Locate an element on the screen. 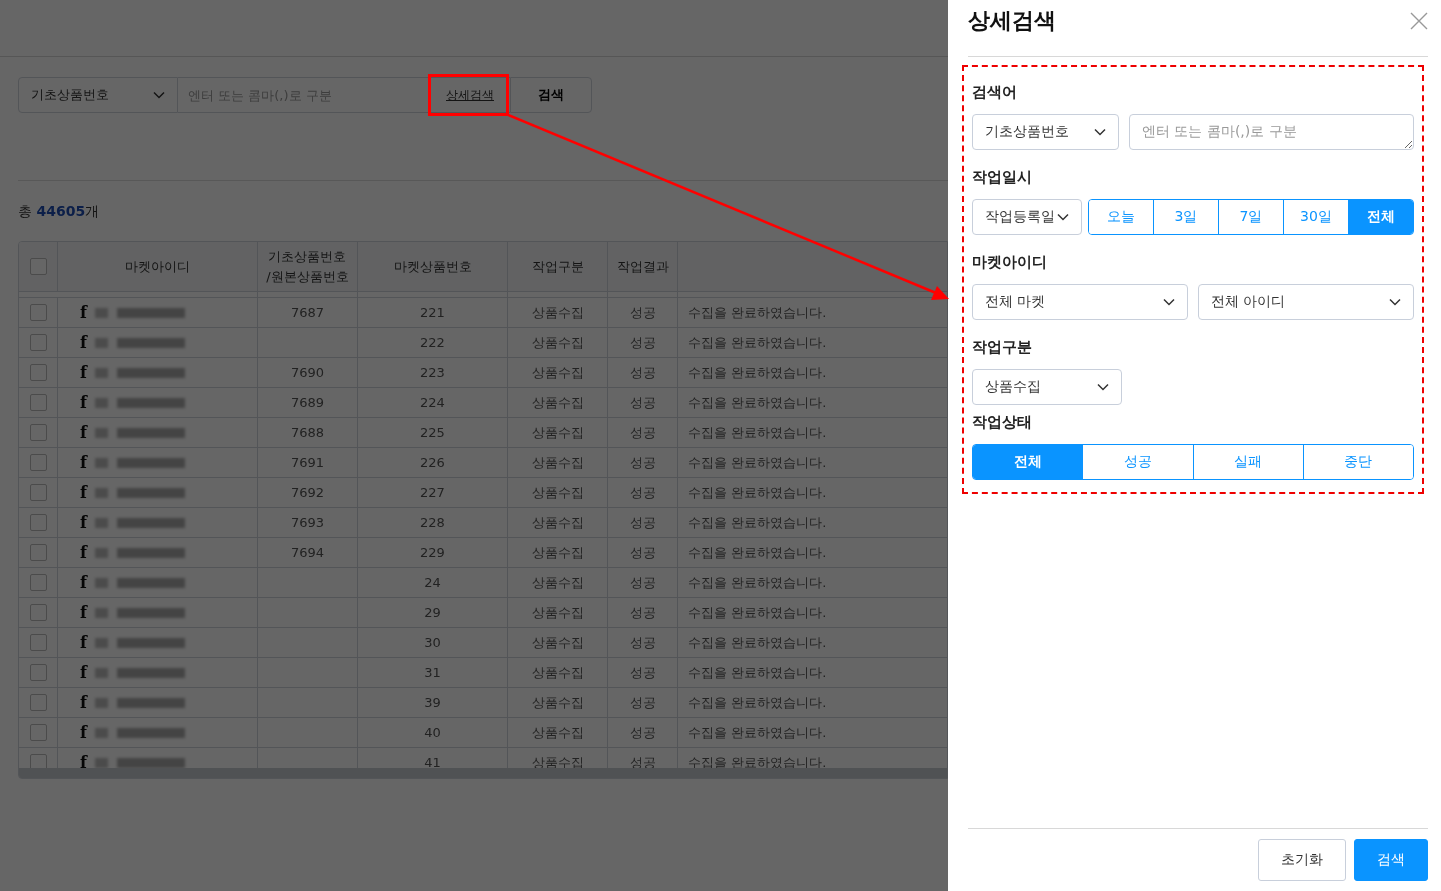 Image resolution: width=1441 pixels, height=891 pixels. table-cell: 223 is located at coordinates (432, 372).